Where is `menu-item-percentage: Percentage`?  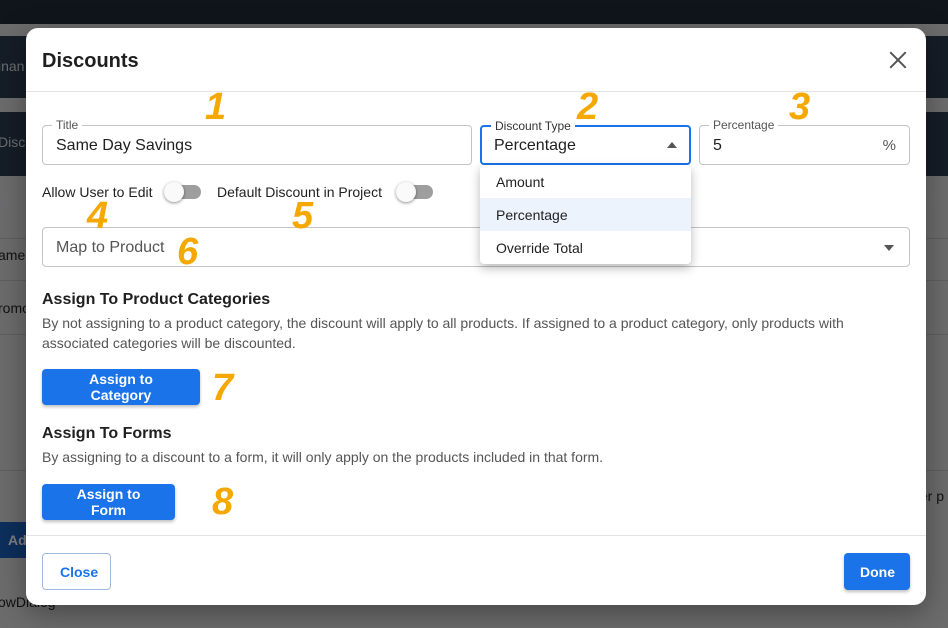
menu-item-percentage: Percentage is located at coordinates (585, 214).